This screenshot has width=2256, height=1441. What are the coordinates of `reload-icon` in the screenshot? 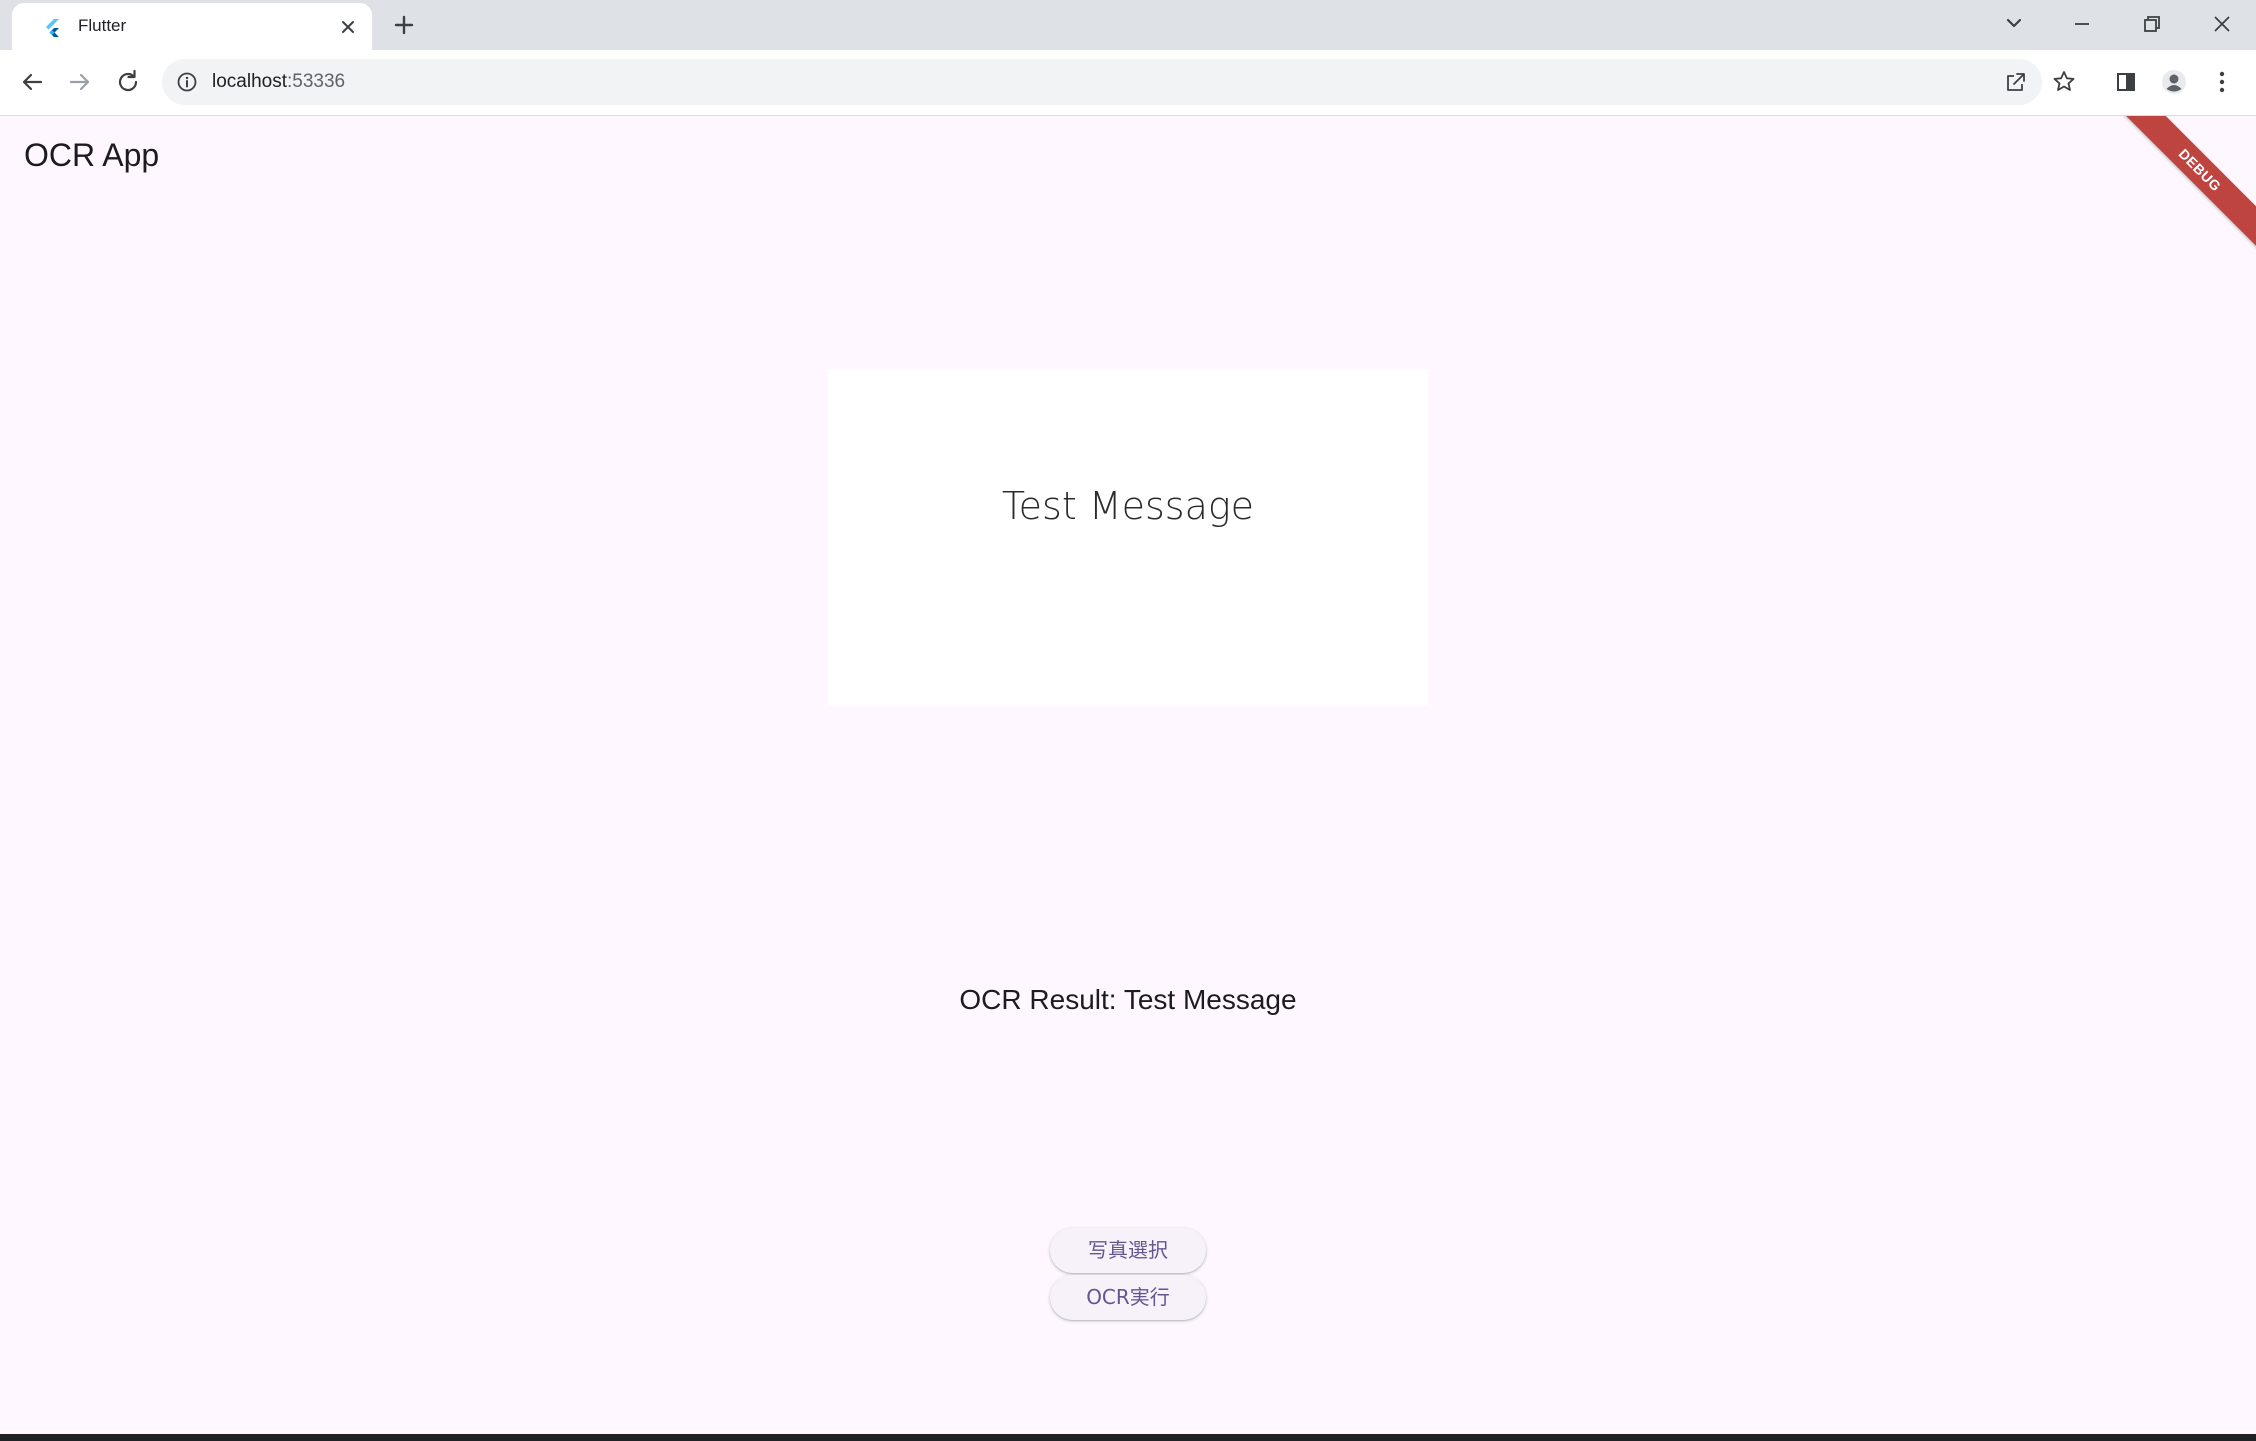 It's located at (128, 82).